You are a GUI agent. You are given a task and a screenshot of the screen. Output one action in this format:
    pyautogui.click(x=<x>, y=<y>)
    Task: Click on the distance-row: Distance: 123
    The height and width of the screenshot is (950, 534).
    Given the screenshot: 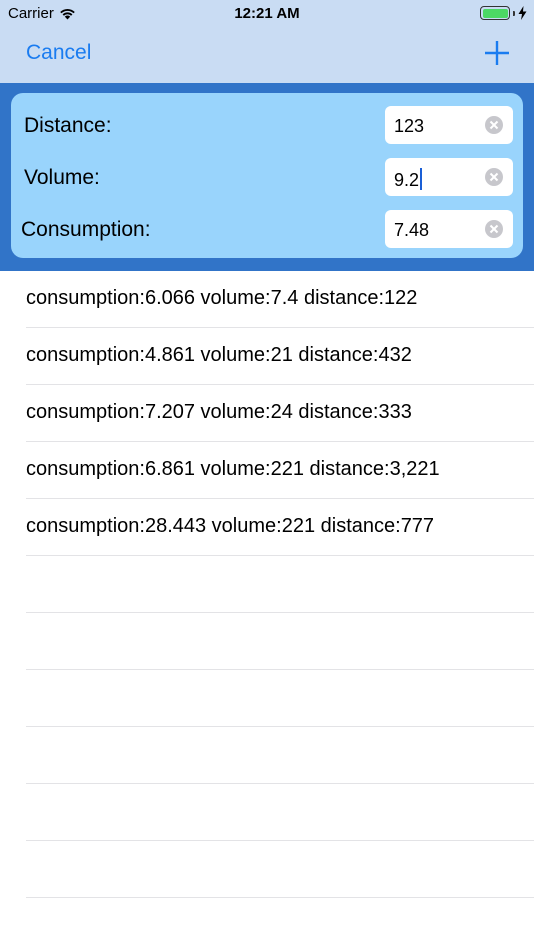 What is the action you would take?
    pyautogui.click(x=267, y=125)
    